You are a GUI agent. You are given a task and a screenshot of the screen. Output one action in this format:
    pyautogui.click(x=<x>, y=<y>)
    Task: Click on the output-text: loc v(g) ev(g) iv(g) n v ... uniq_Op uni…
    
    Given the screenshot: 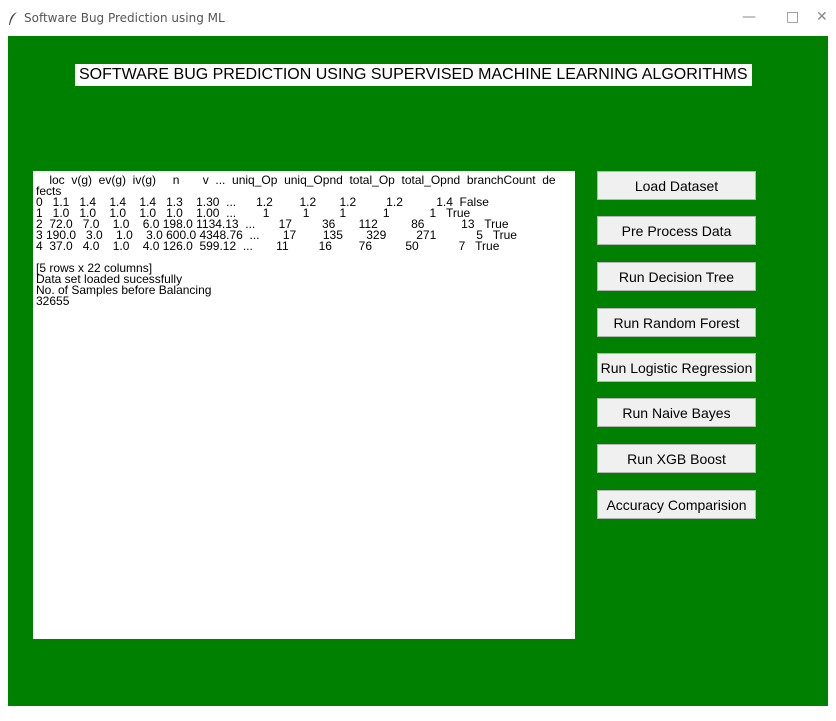 What is the action you would take?
    pyautogui.click(x=304, y=241)
    